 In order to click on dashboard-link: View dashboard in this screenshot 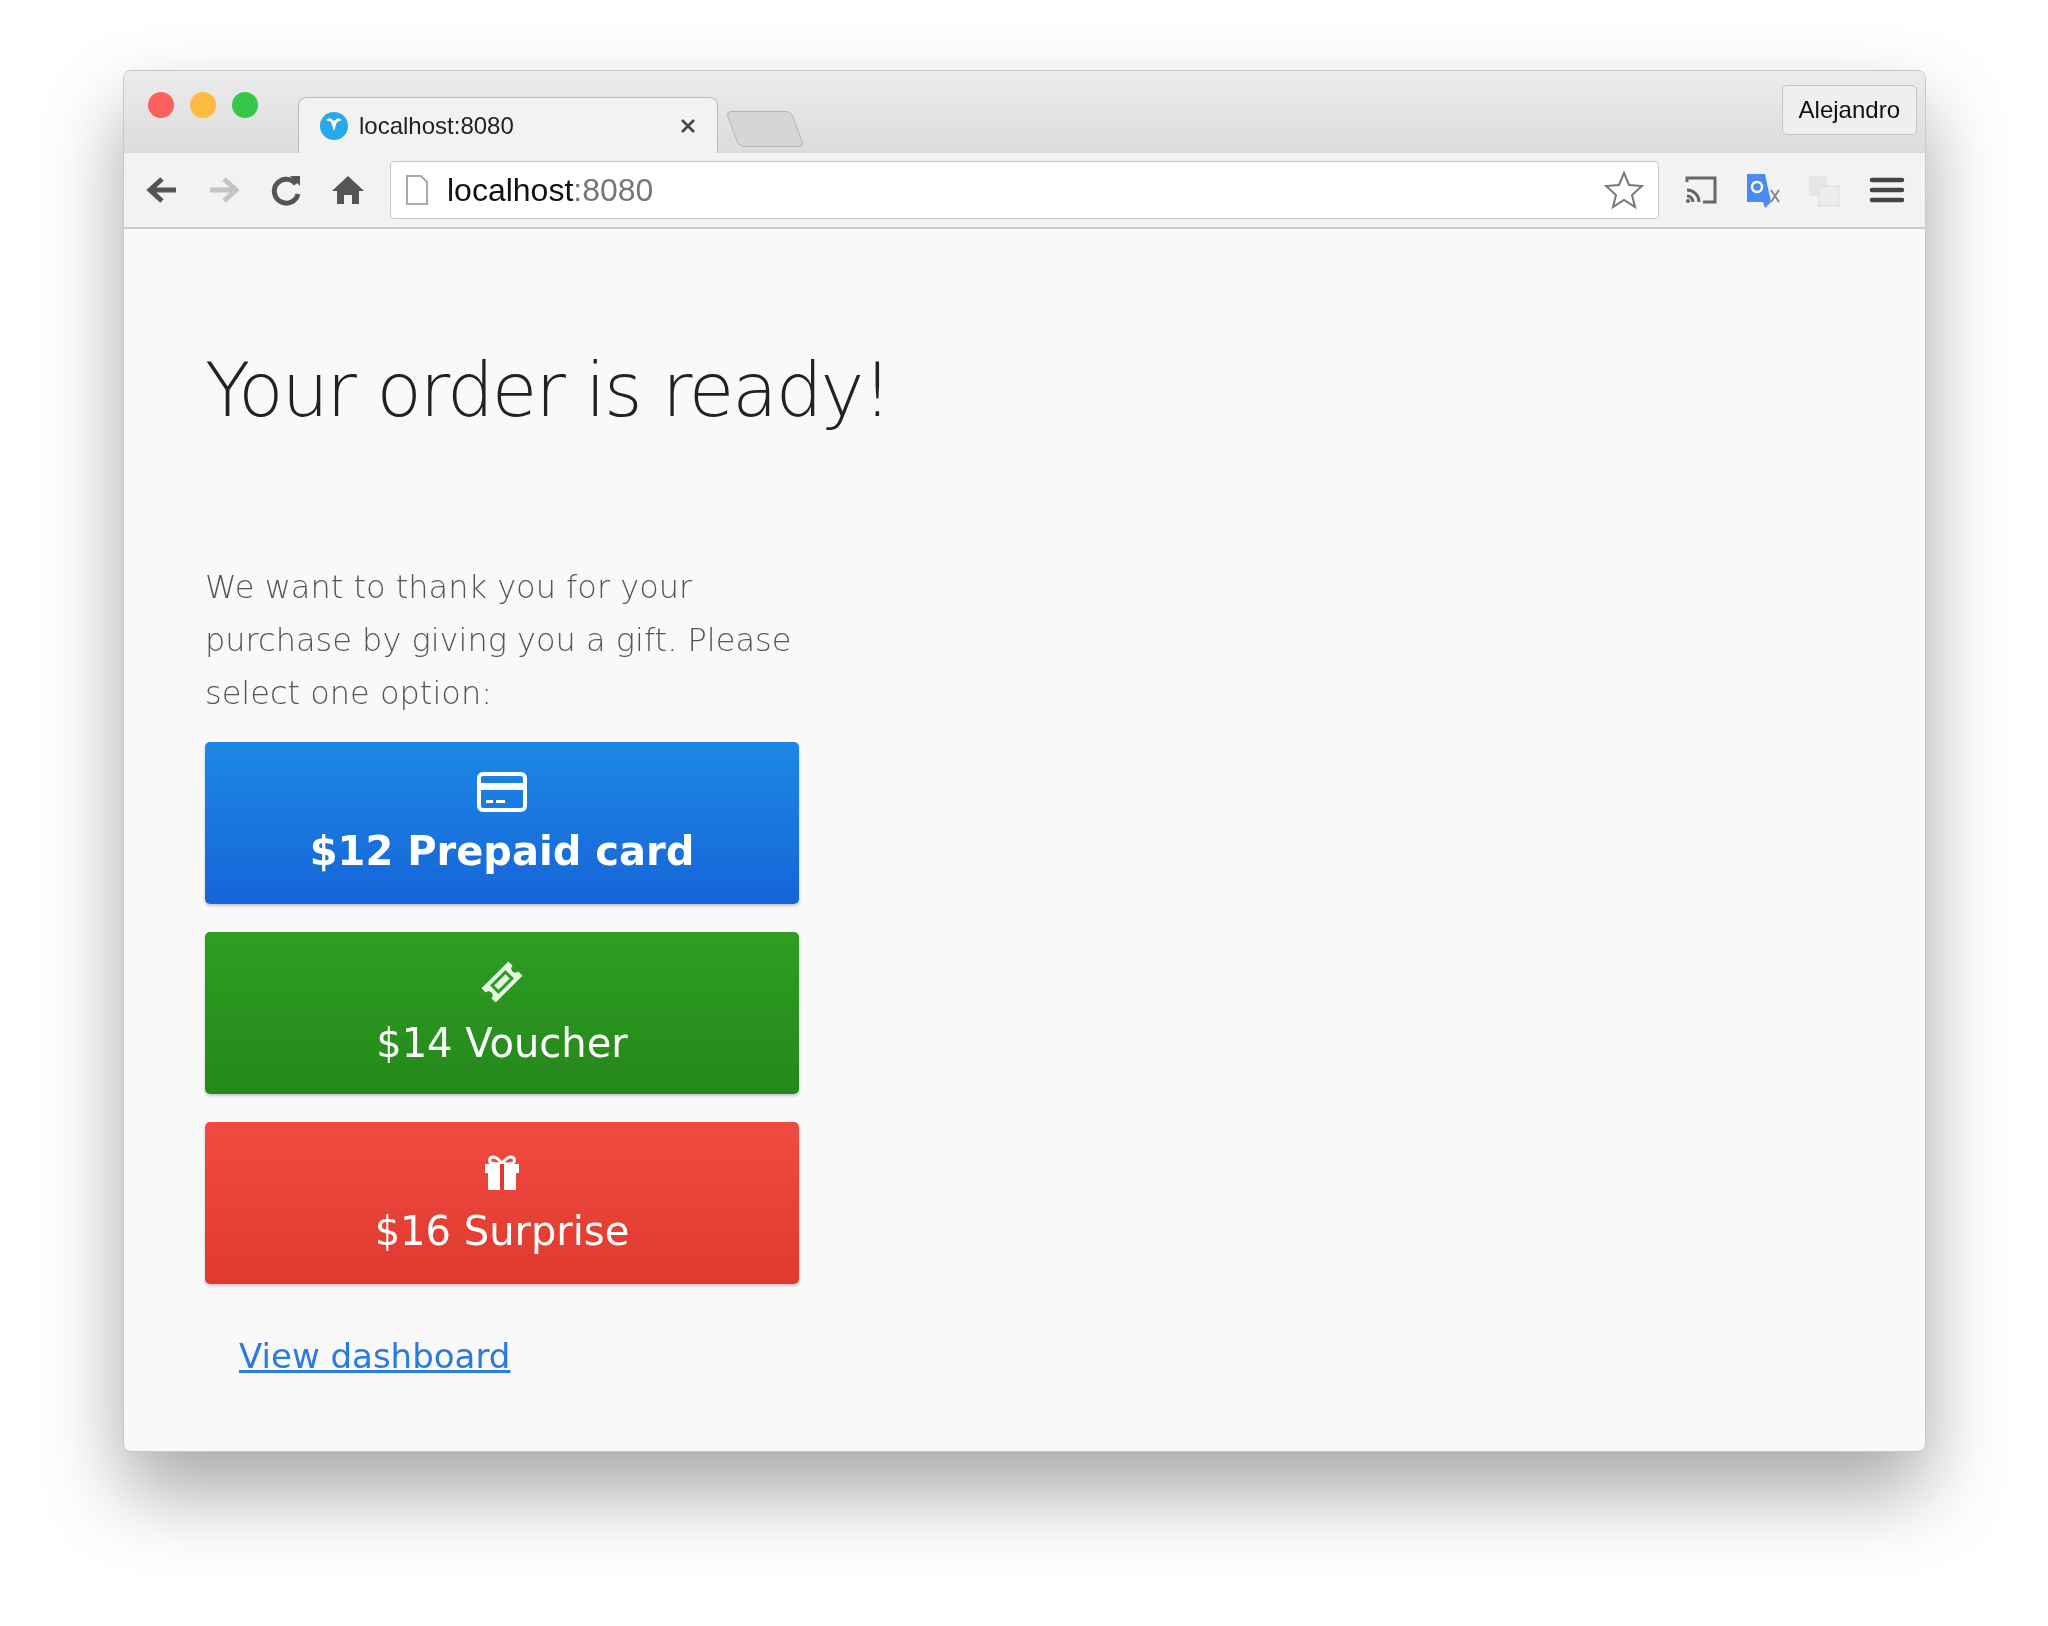, I will do `click(375, 1356)`.